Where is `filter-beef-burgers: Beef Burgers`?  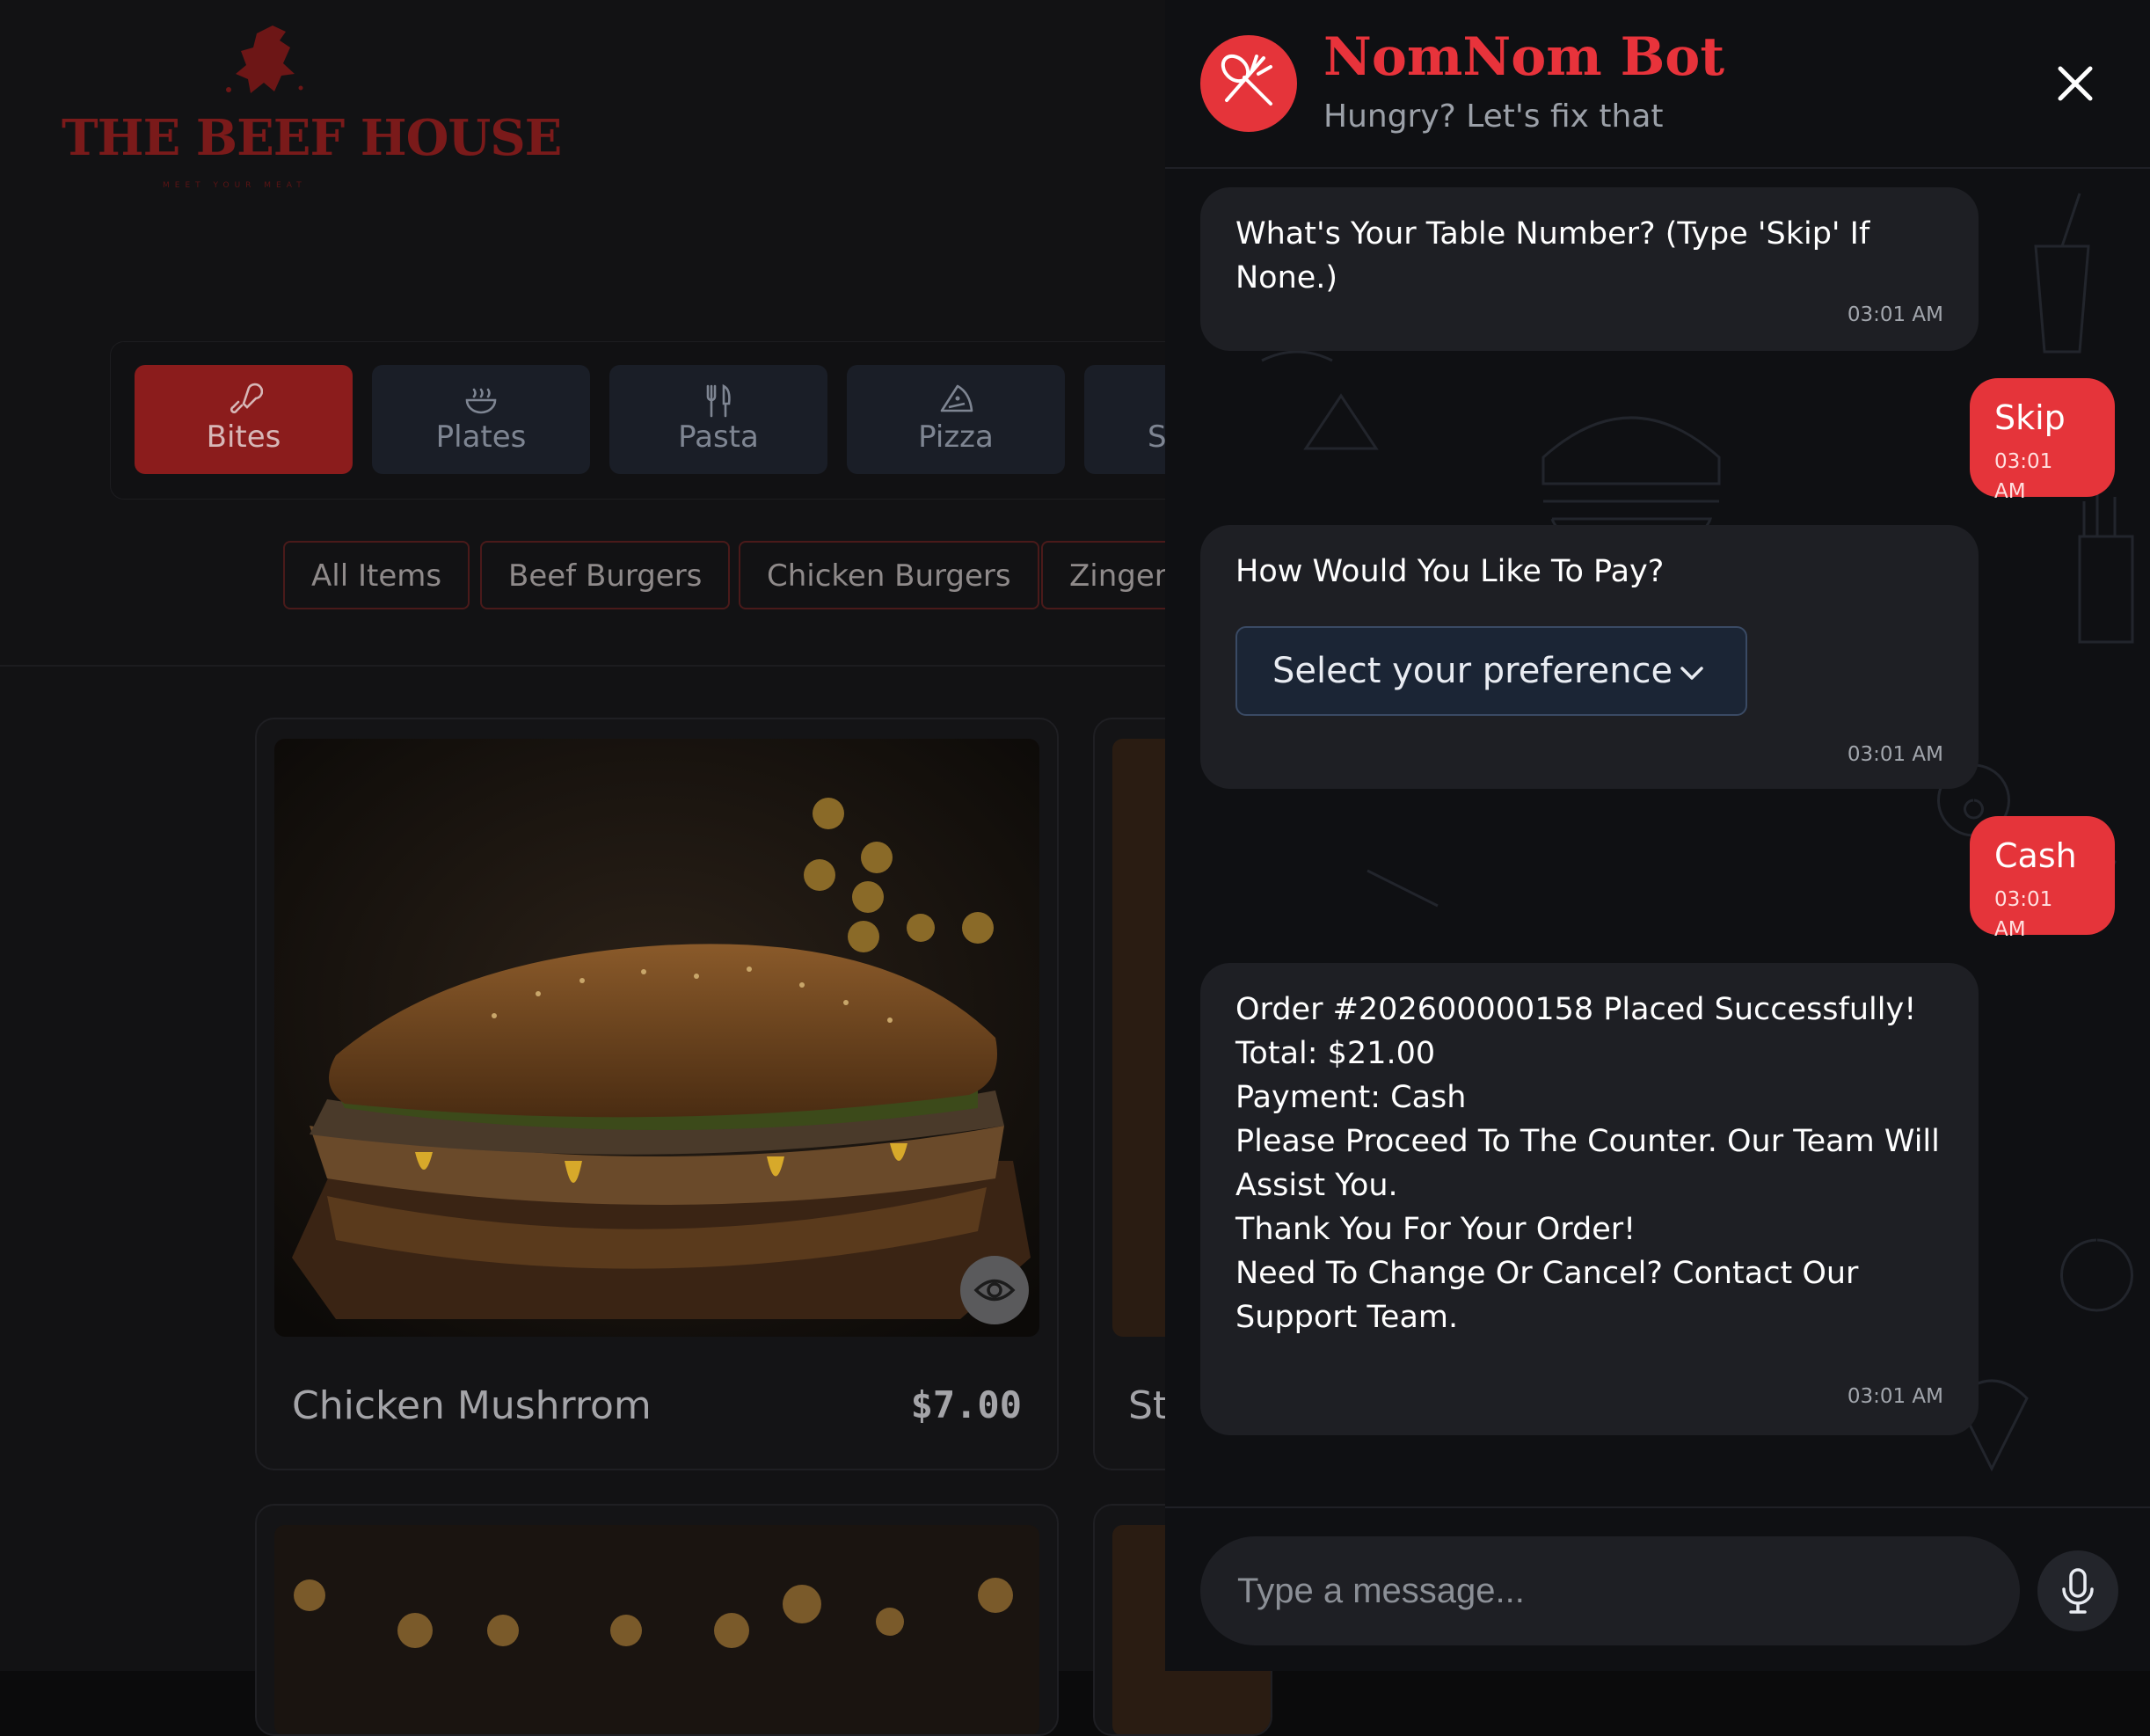
filter-beef-burgers: Beef Burgers is located at coordinates (605, 575).